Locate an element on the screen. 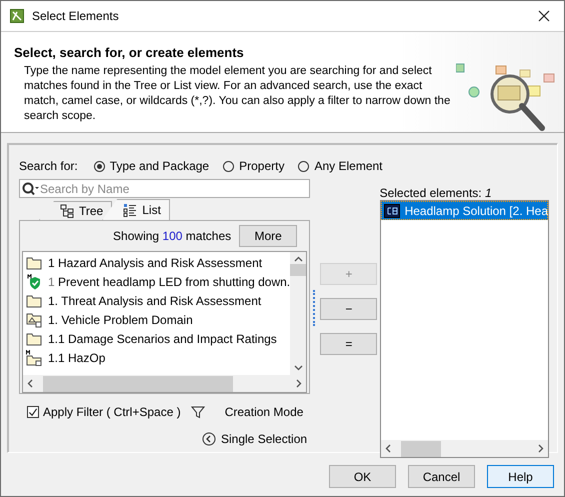 The image size is (565, 497). header-title: Select, search for, or create elements is located at coordinates (129, 52).